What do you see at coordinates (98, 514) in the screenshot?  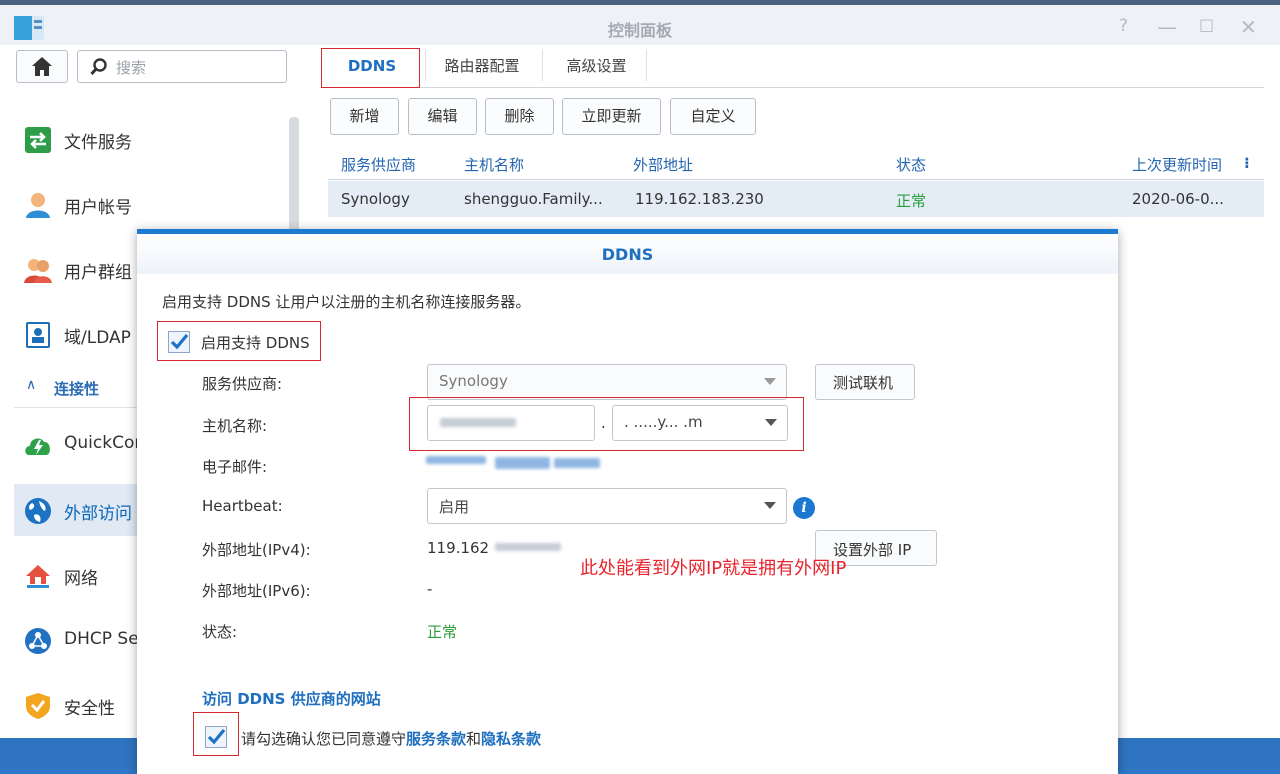 I see `sidebar-item-label: 外部访问` at bounding box center [98, 514].